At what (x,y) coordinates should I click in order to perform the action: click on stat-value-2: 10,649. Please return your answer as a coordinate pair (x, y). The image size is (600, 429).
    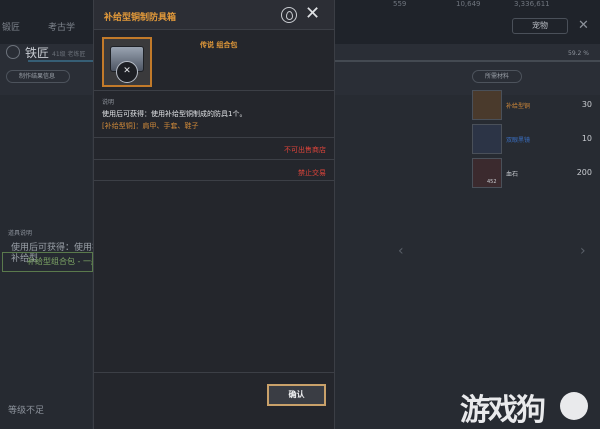
    Looking at the image, I should click on (468, 4).